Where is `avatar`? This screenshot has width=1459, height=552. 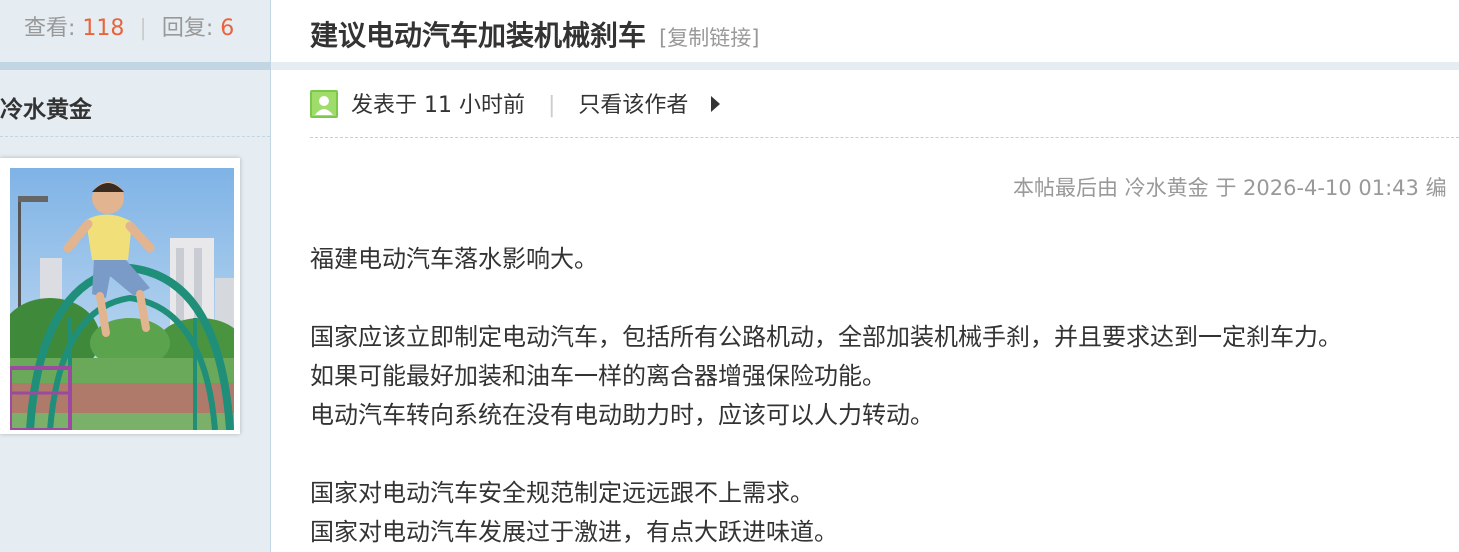
avatar is located at coordinates (120, 296).